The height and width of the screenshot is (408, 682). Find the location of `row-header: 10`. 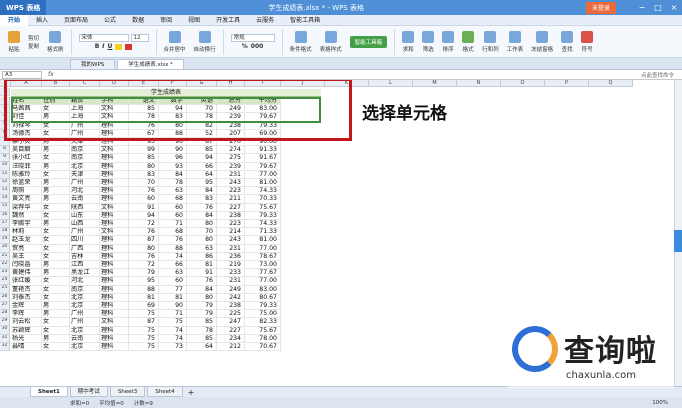

row-header: 10 is located at coordinates (5, 166).